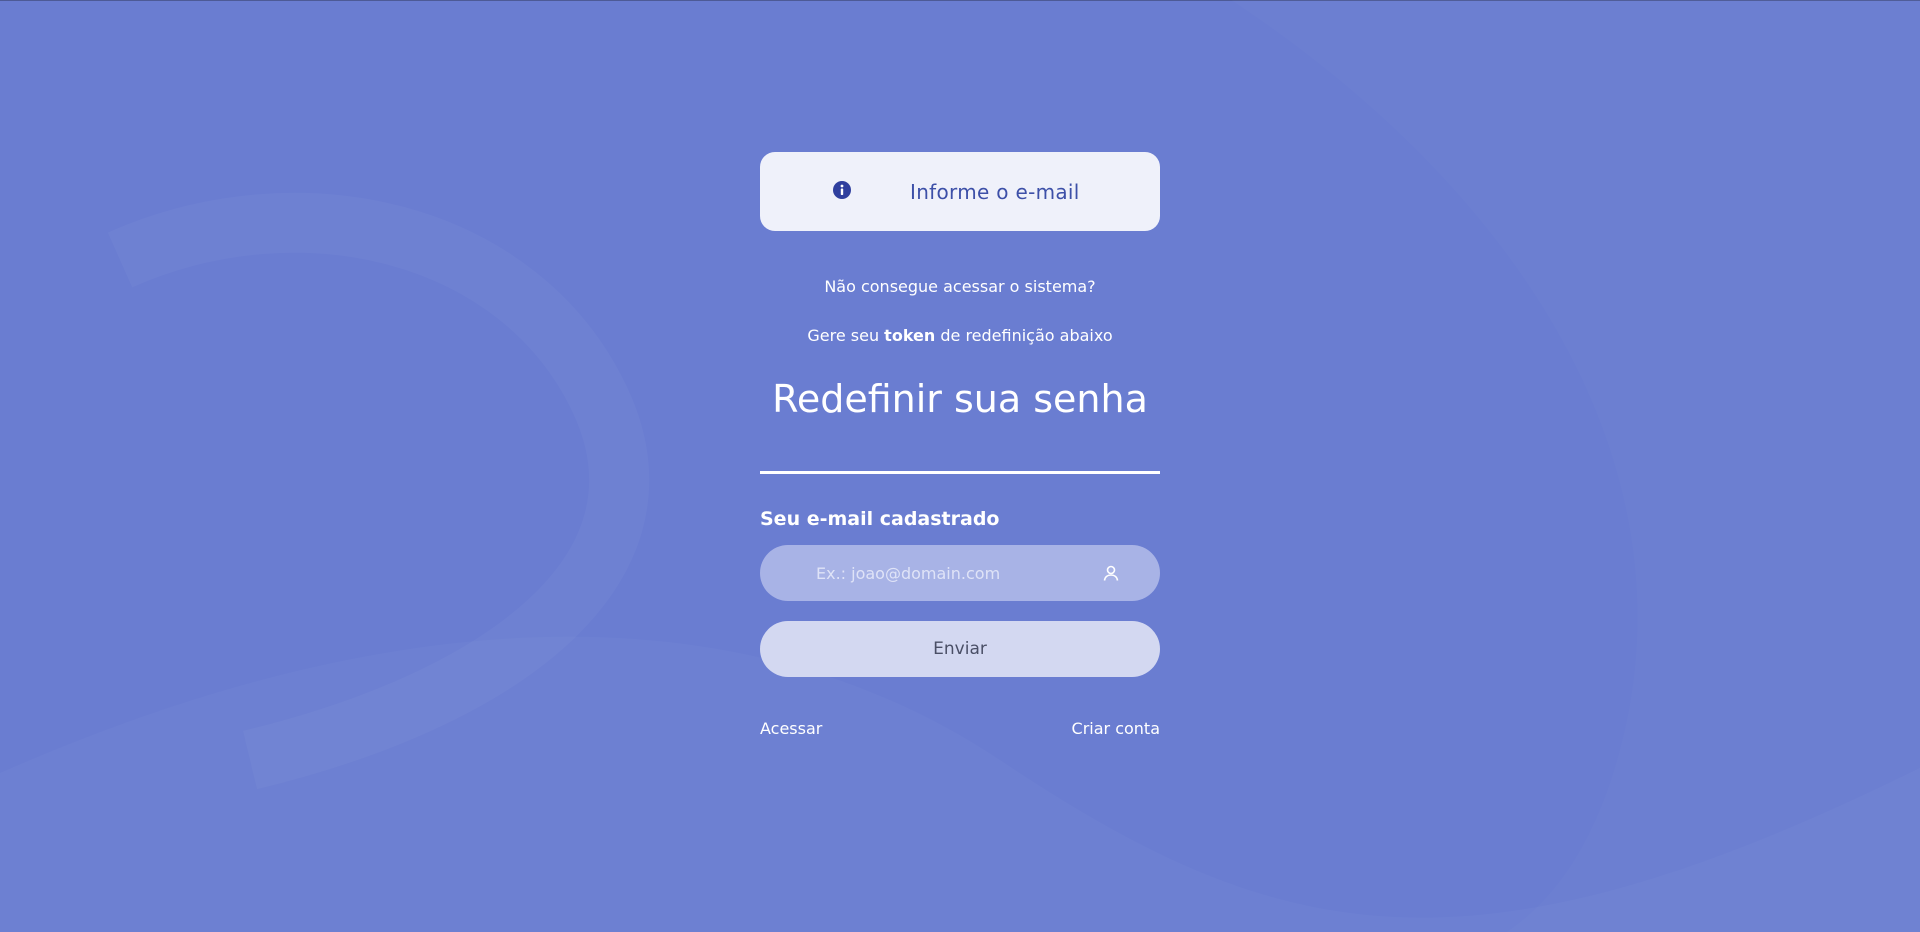 This screenshot has height=932, width=1920. Describe the element at coordinates (843, 335) in the screenshot. I see `help-token-prefix: Gere seu` at that location.